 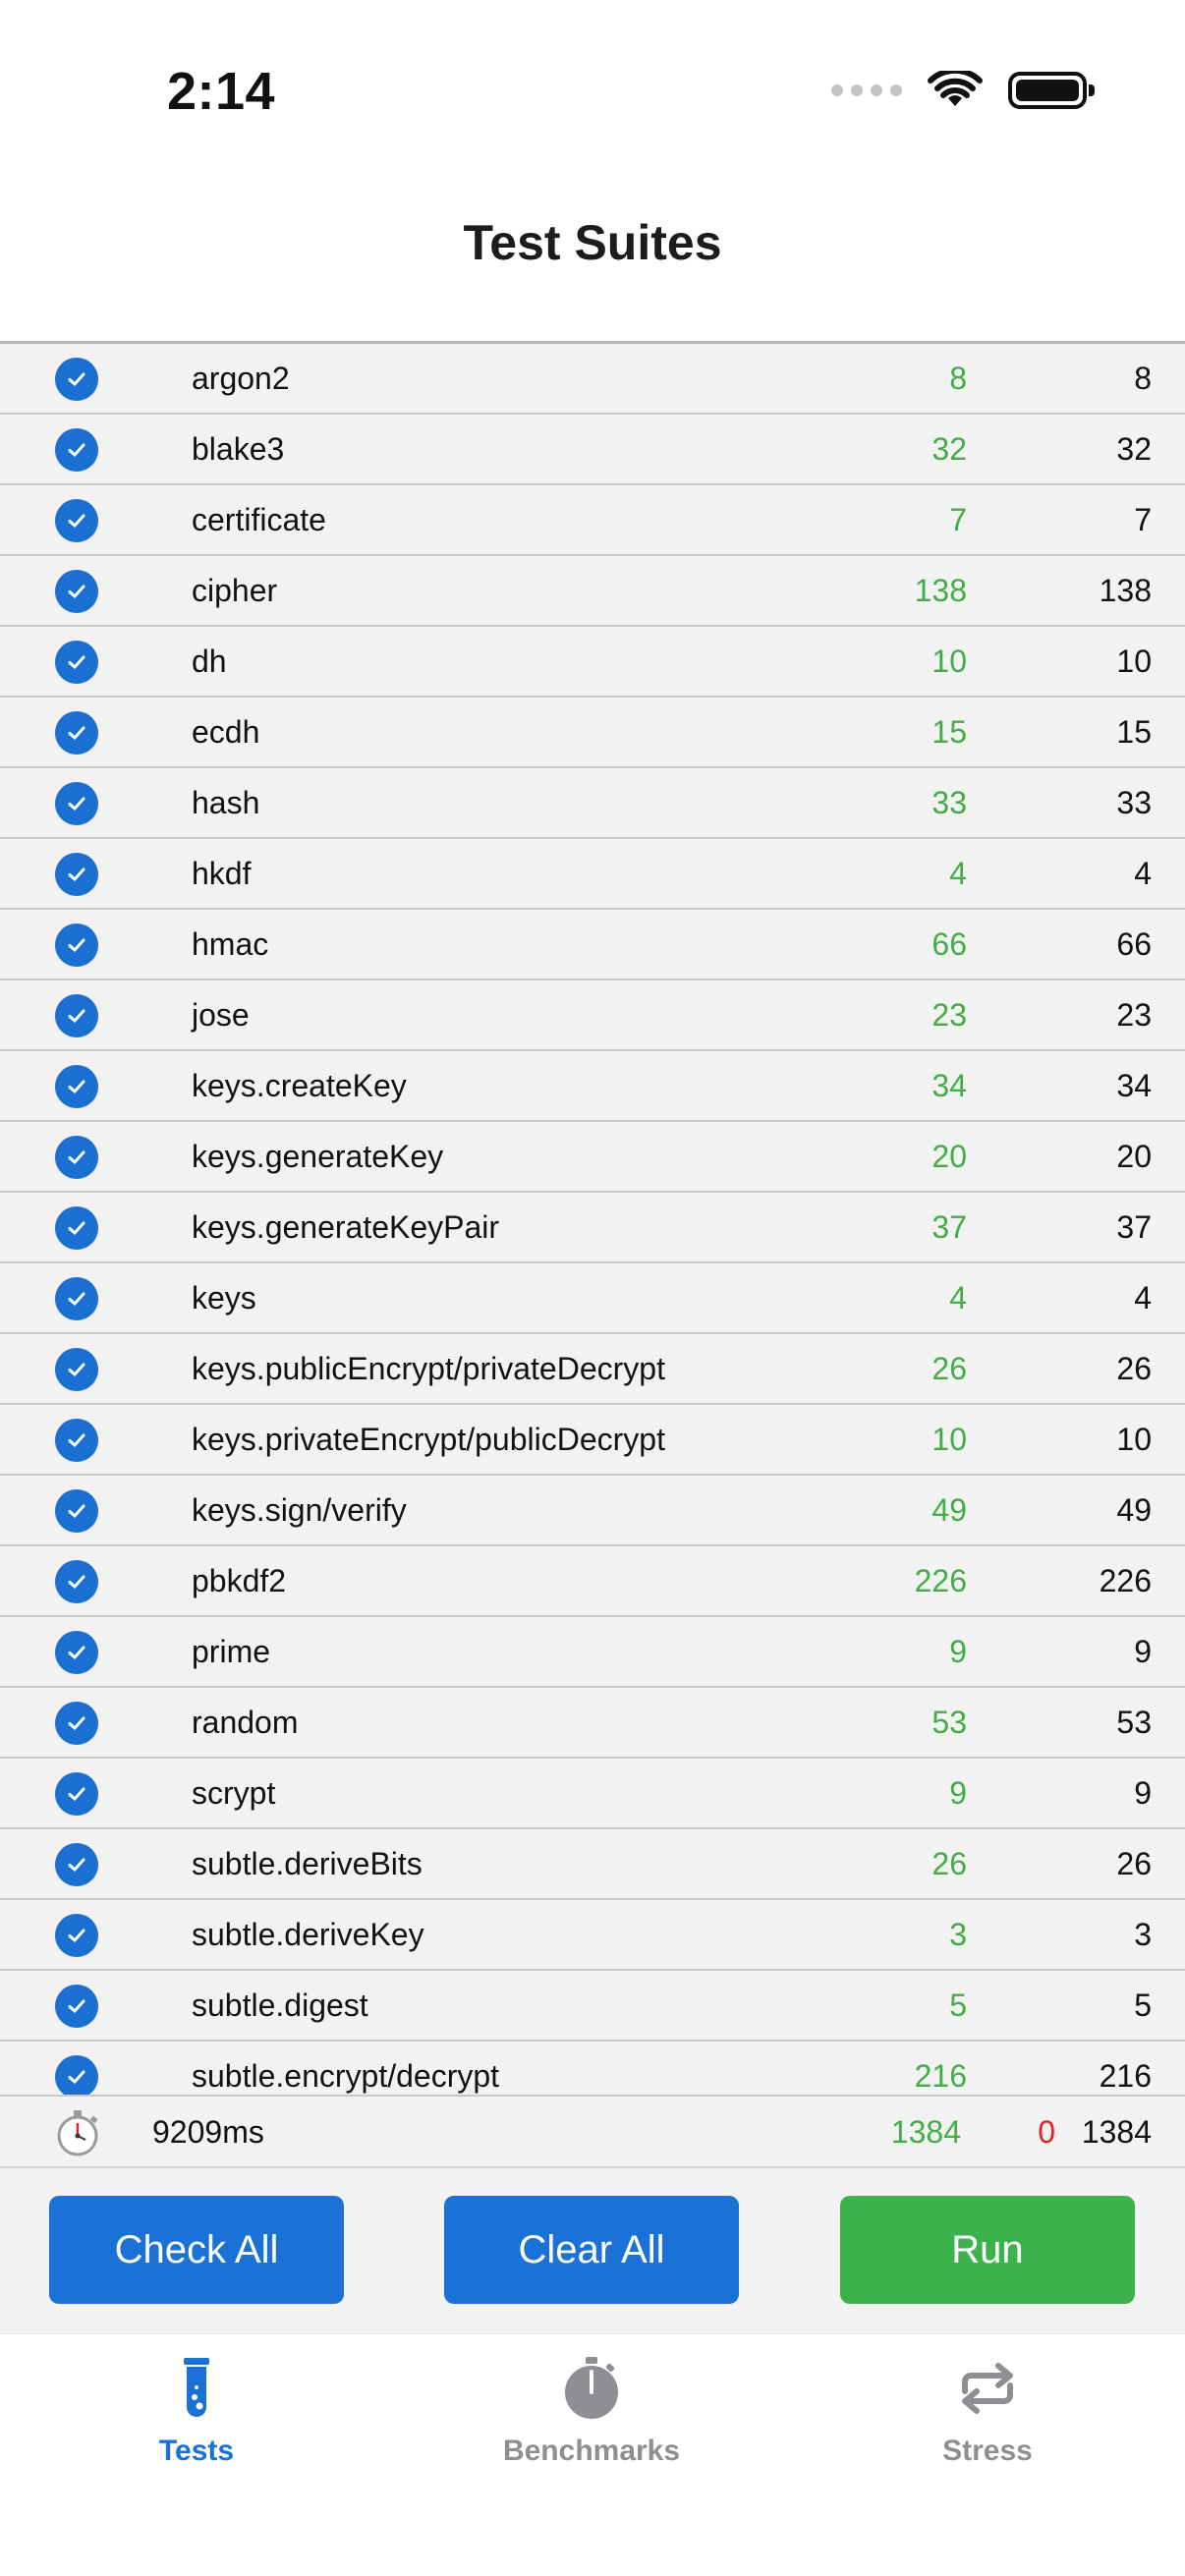 What do you see at coordinates (592, 2006) in the screenshot?
I see `suite-row: subtle.digest 5 5` at bounding box center [592, 2006].